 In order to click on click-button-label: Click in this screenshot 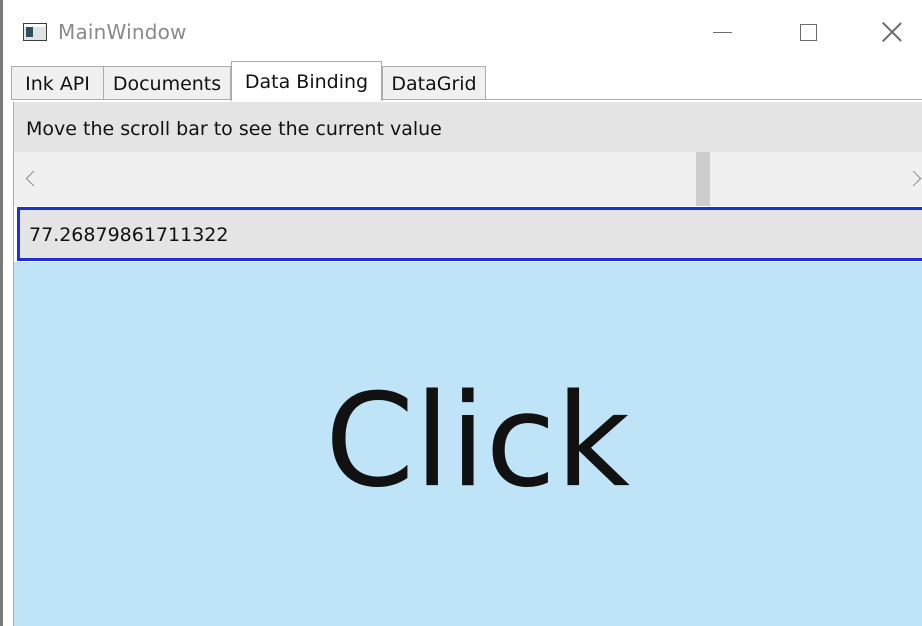, I will do `click(477, 441)`.